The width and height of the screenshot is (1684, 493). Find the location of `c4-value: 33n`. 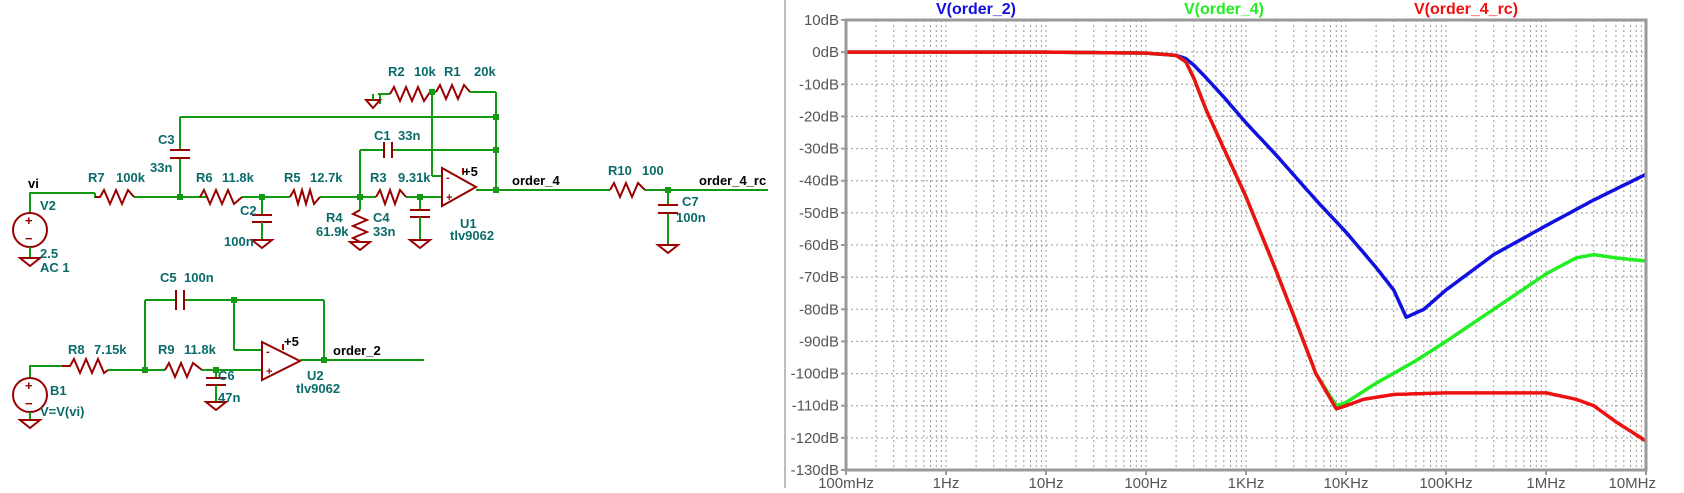

c4-value: 33n is located at coordinates (384, 231).